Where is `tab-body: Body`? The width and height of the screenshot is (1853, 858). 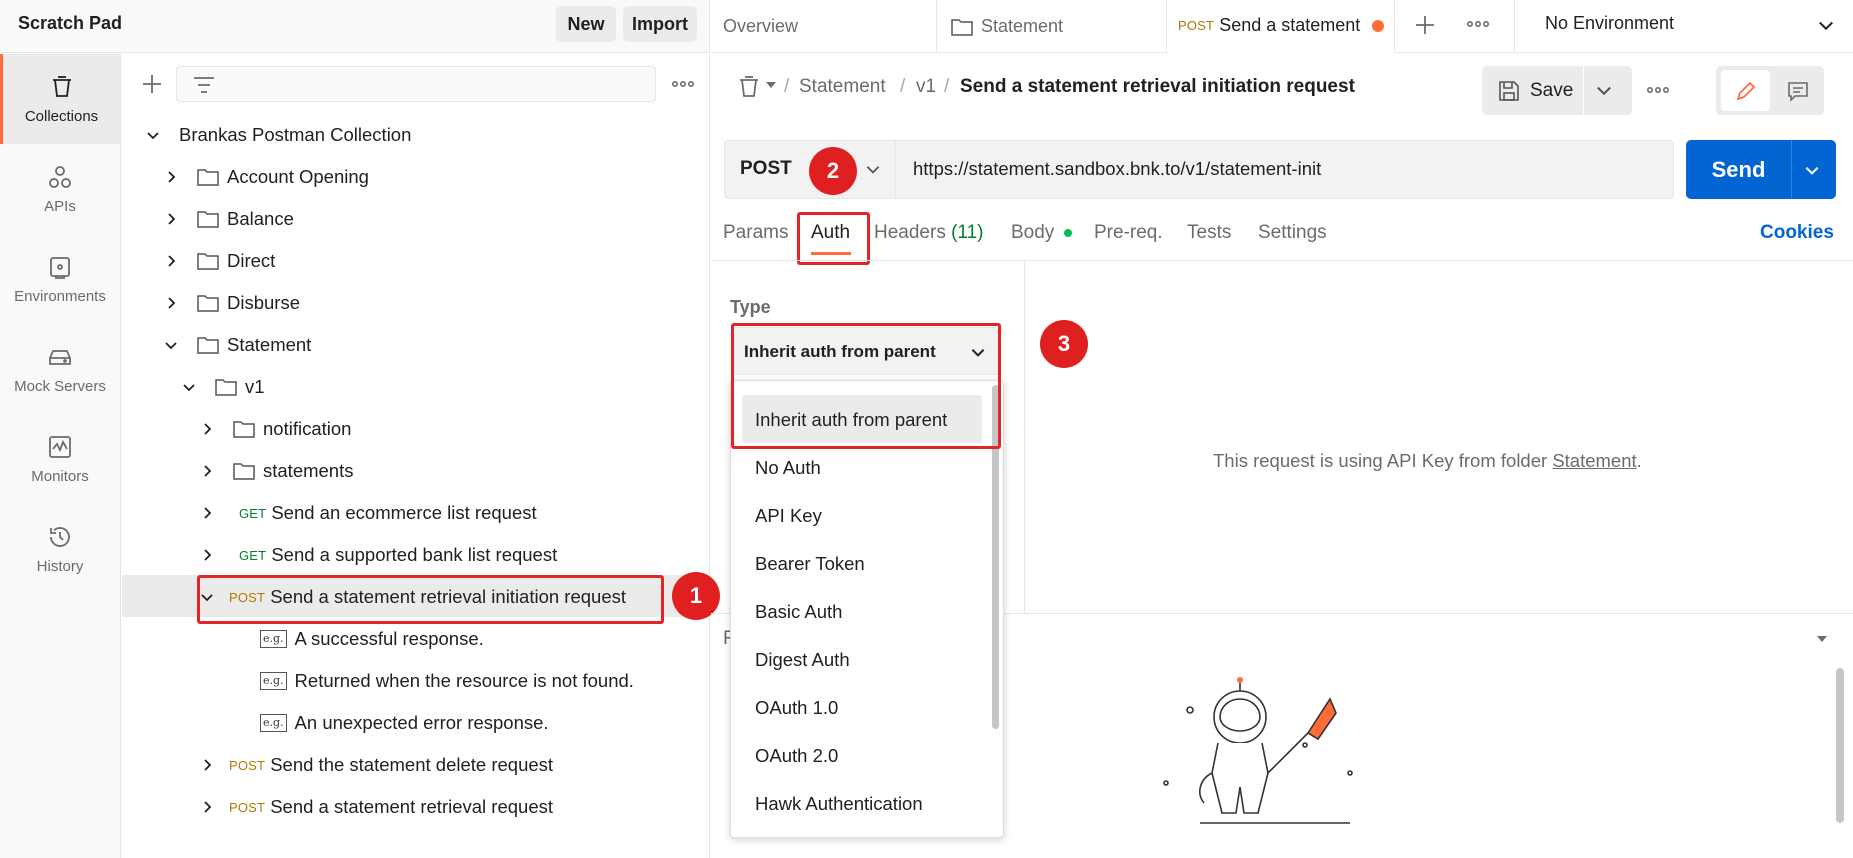 tab-body: Body is located at coordinates (1041, 233).